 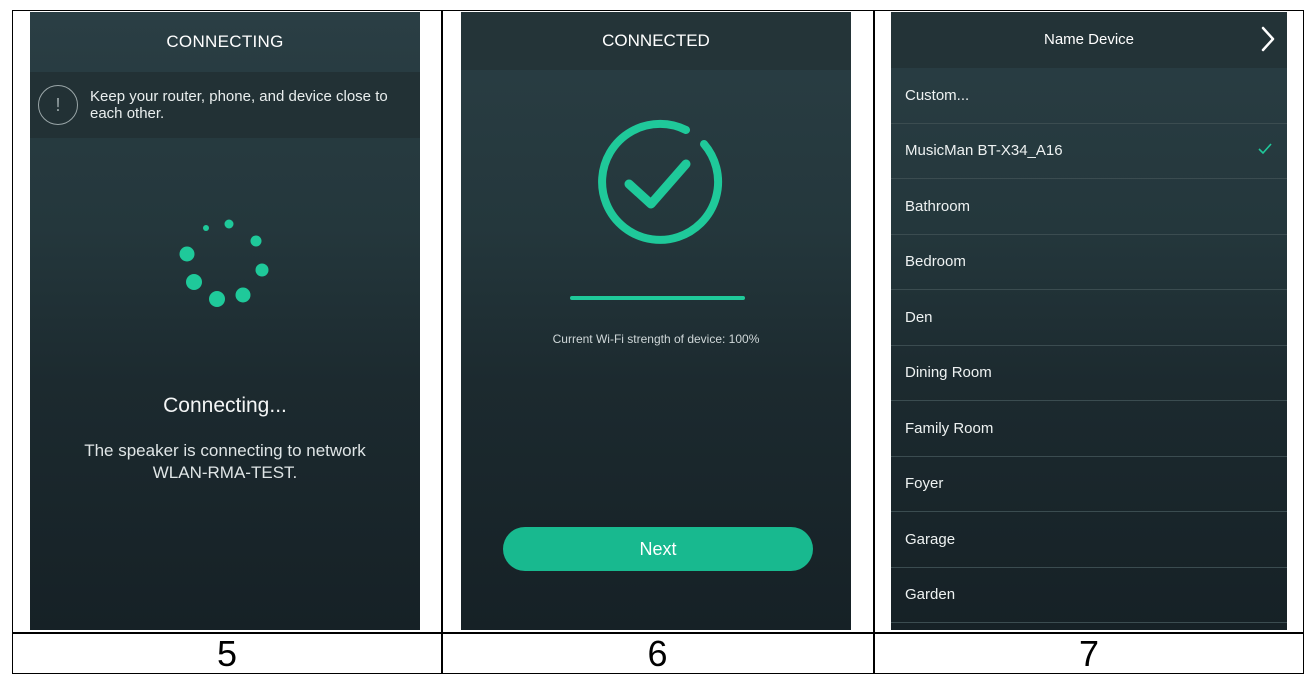 I want to click on list-item: MusicMan BT-X34_A16, so click(x=1089, y=151).